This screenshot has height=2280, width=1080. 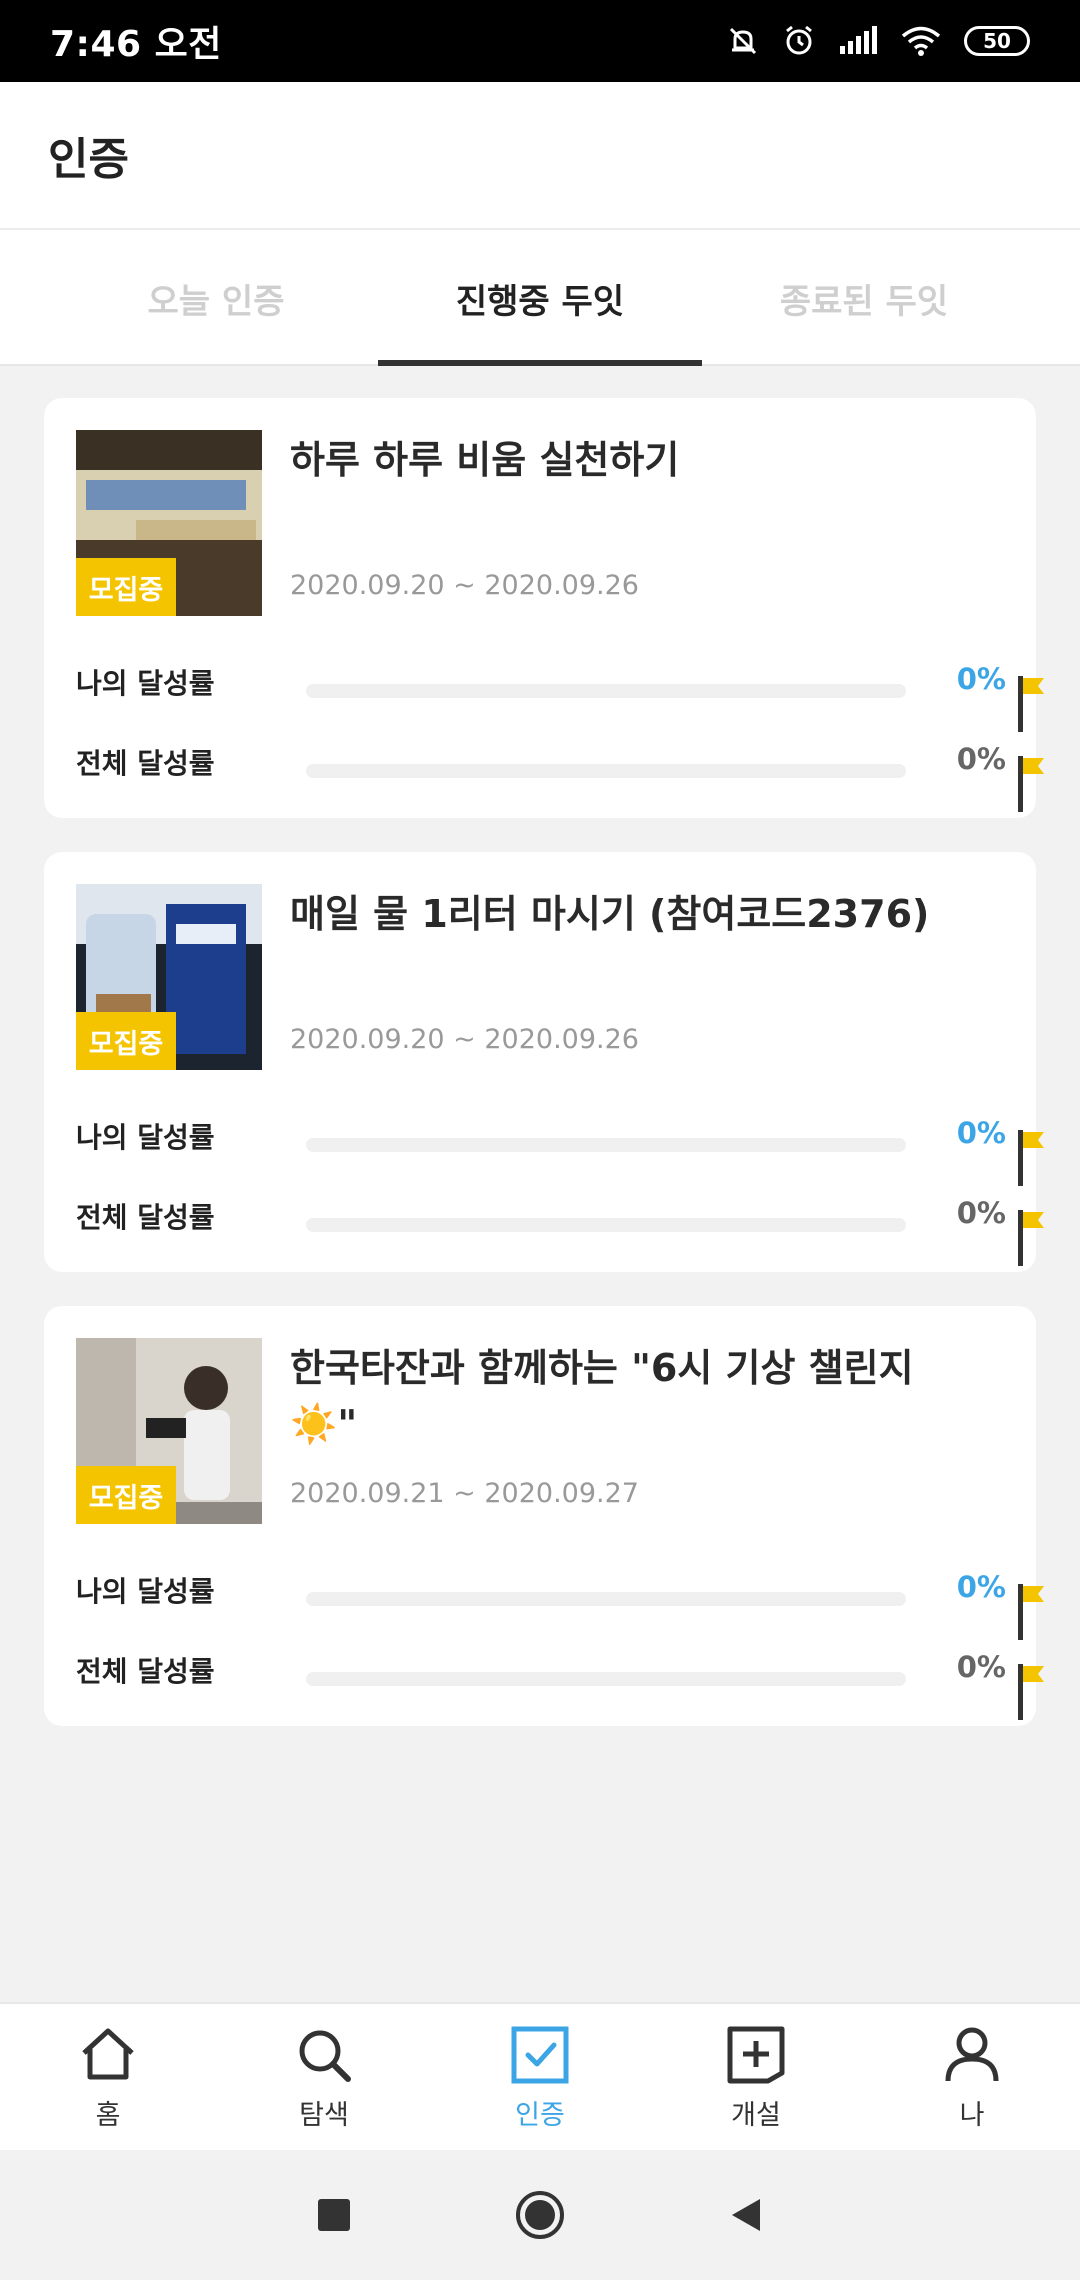 What do you see at coordinates (464, 1493) in the screenshot?
I see `challenge-dates: 2020.09.21 ~ 2020.09.27` at bounding box center [464, 1493].